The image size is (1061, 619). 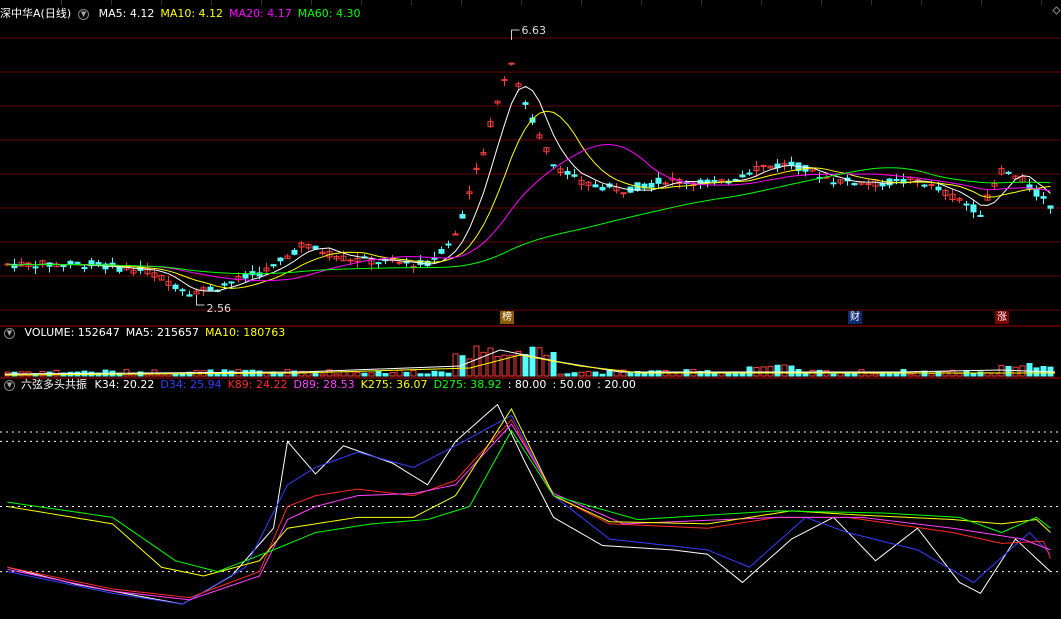 I want to click on osc-indicator-0: K34: 20.22, so click(x=124, y=384).